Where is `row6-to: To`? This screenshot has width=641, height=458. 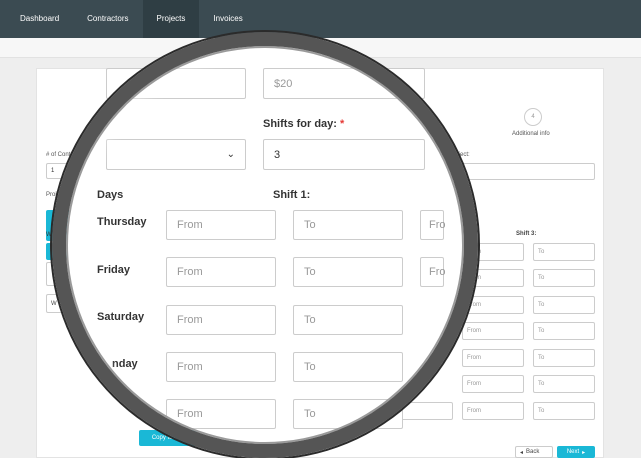 row6-to: To is located at coordinates (564, 384).